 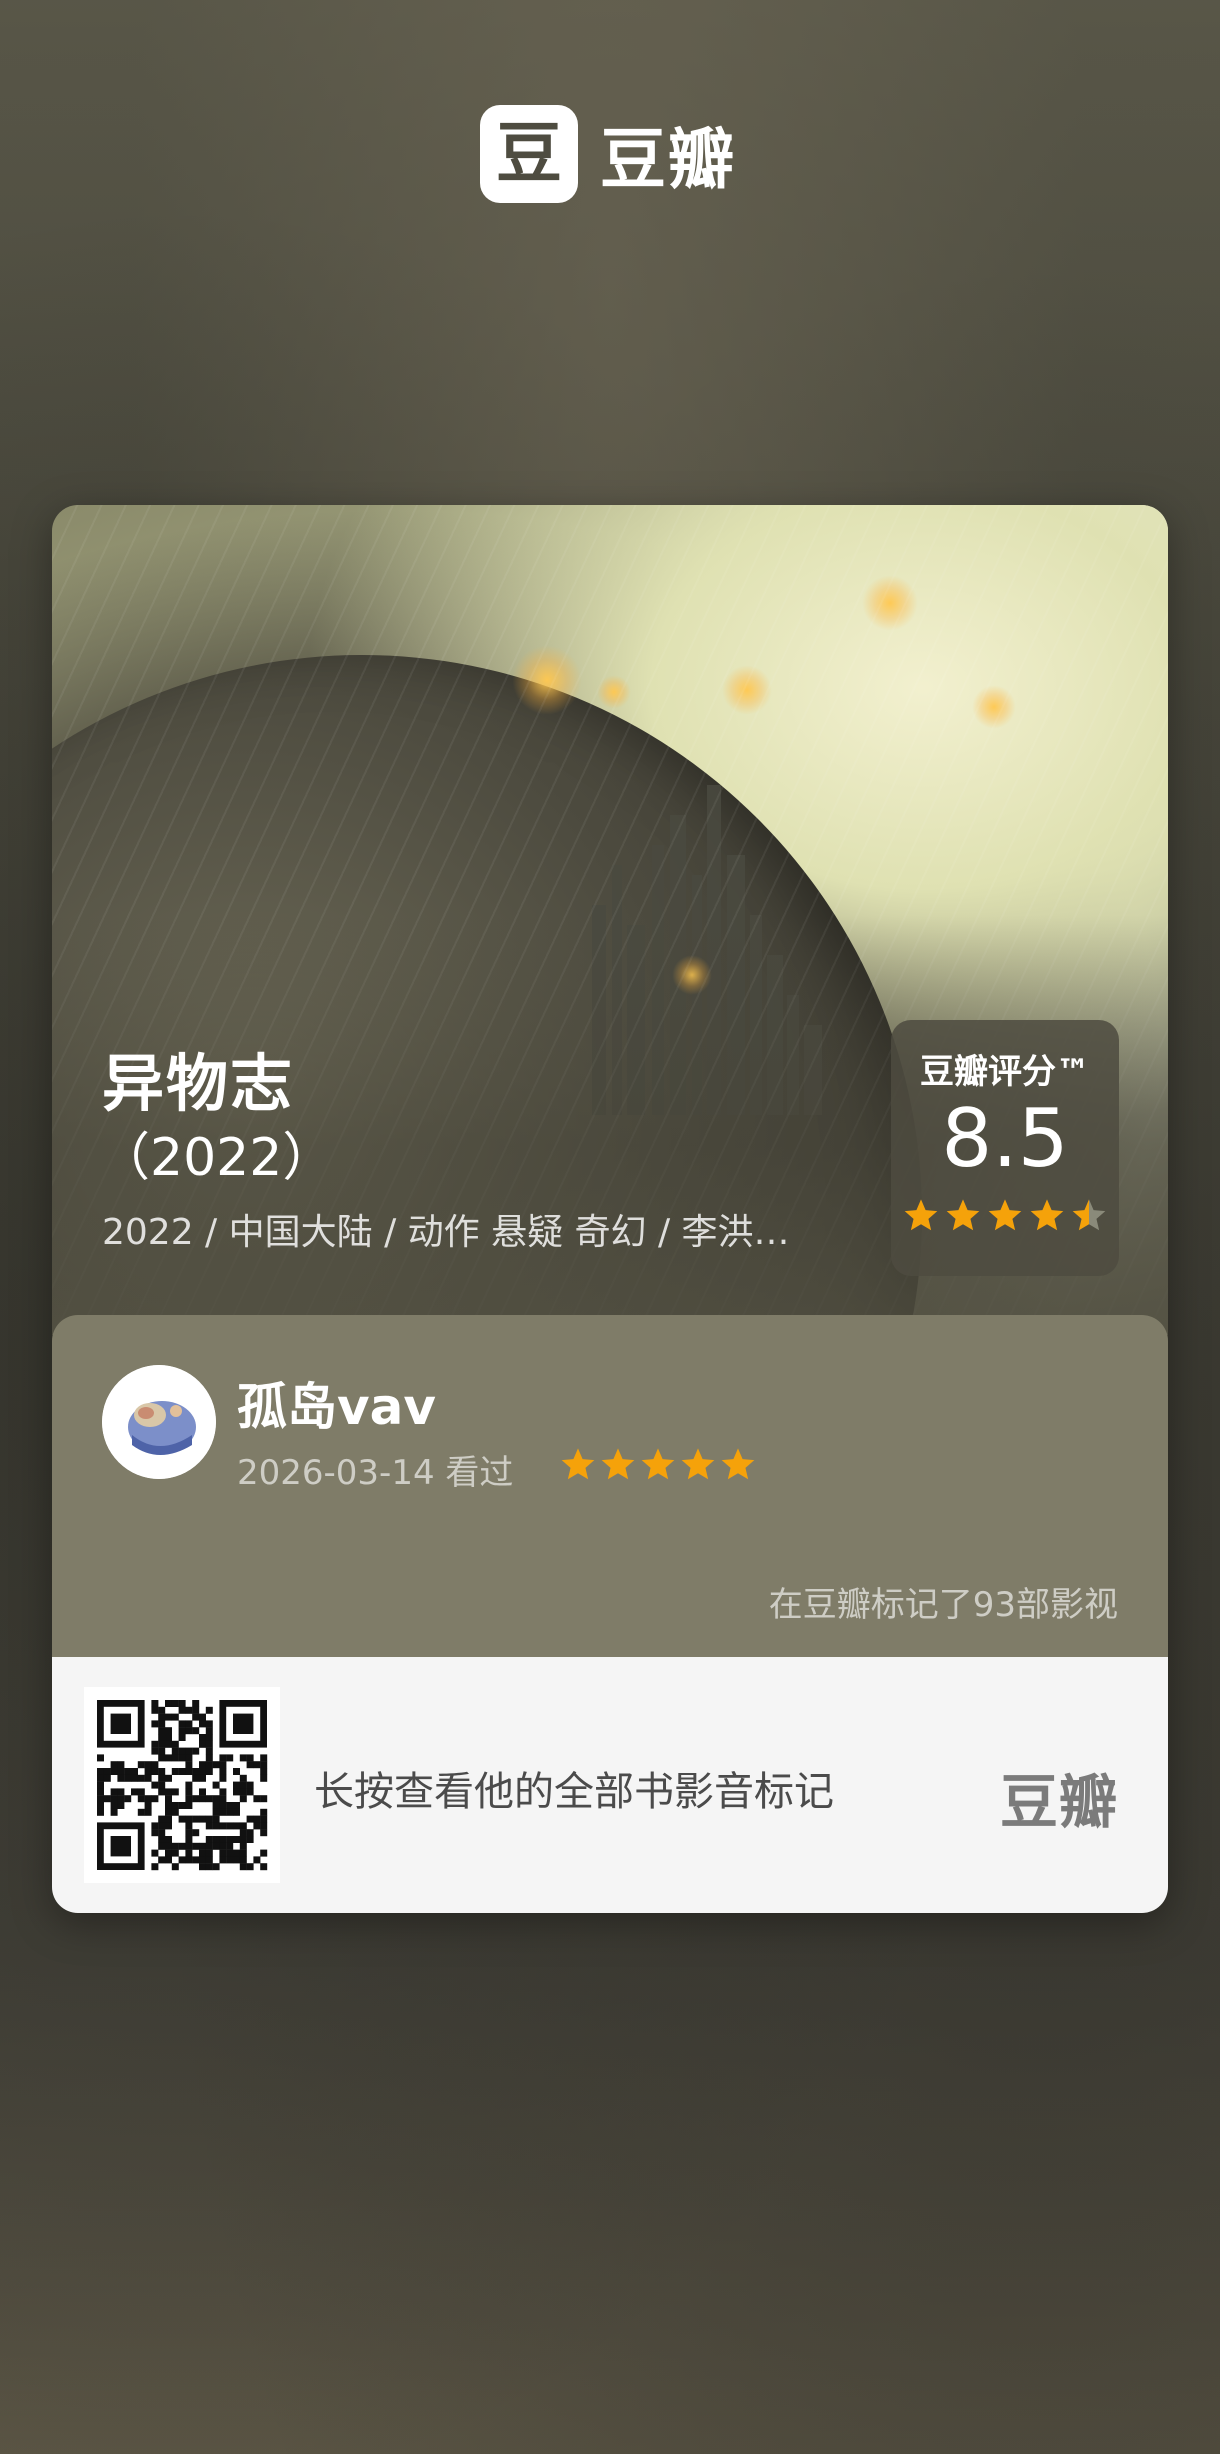 What do you see at coordinates (216, 1158) in the screenshot?
I see `movie-year: （2022）` at bounding box center [216, 1158].